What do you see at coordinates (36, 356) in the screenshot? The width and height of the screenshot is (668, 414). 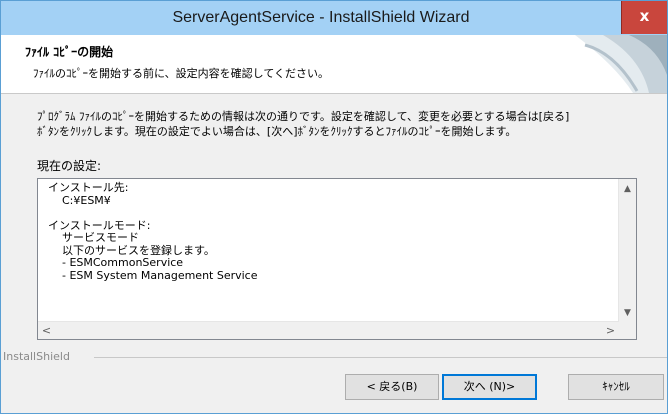 I see `installshield-brand: InstallShield` at bounding box center [36, 356].